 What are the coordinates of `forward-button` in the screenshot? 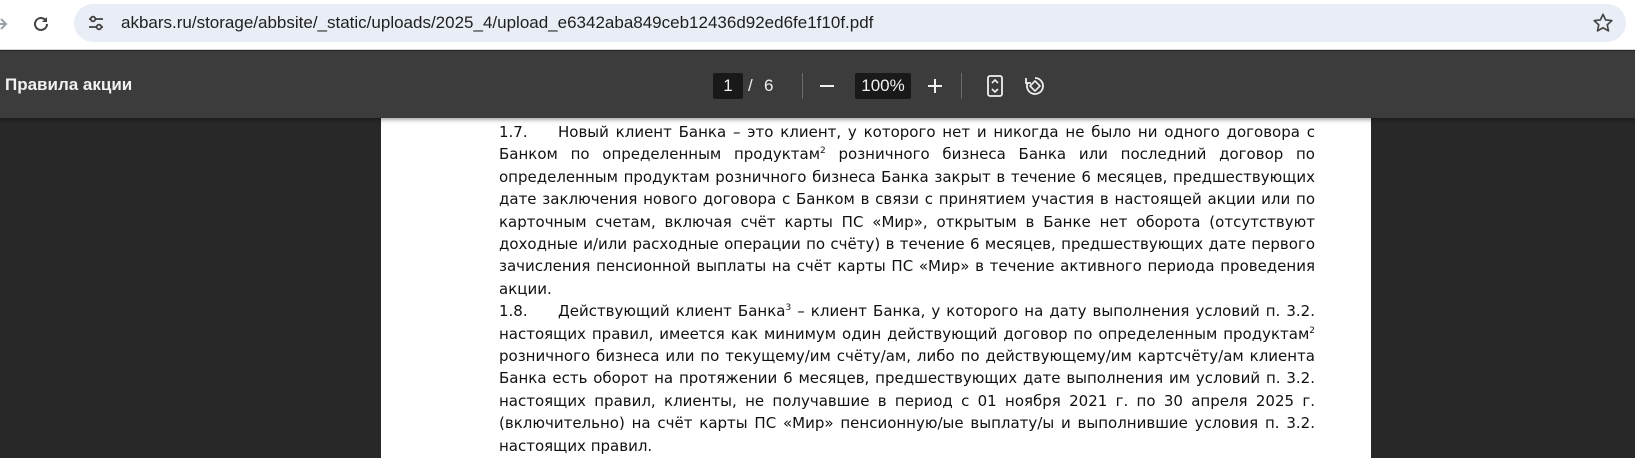 It's located at (8, 24).